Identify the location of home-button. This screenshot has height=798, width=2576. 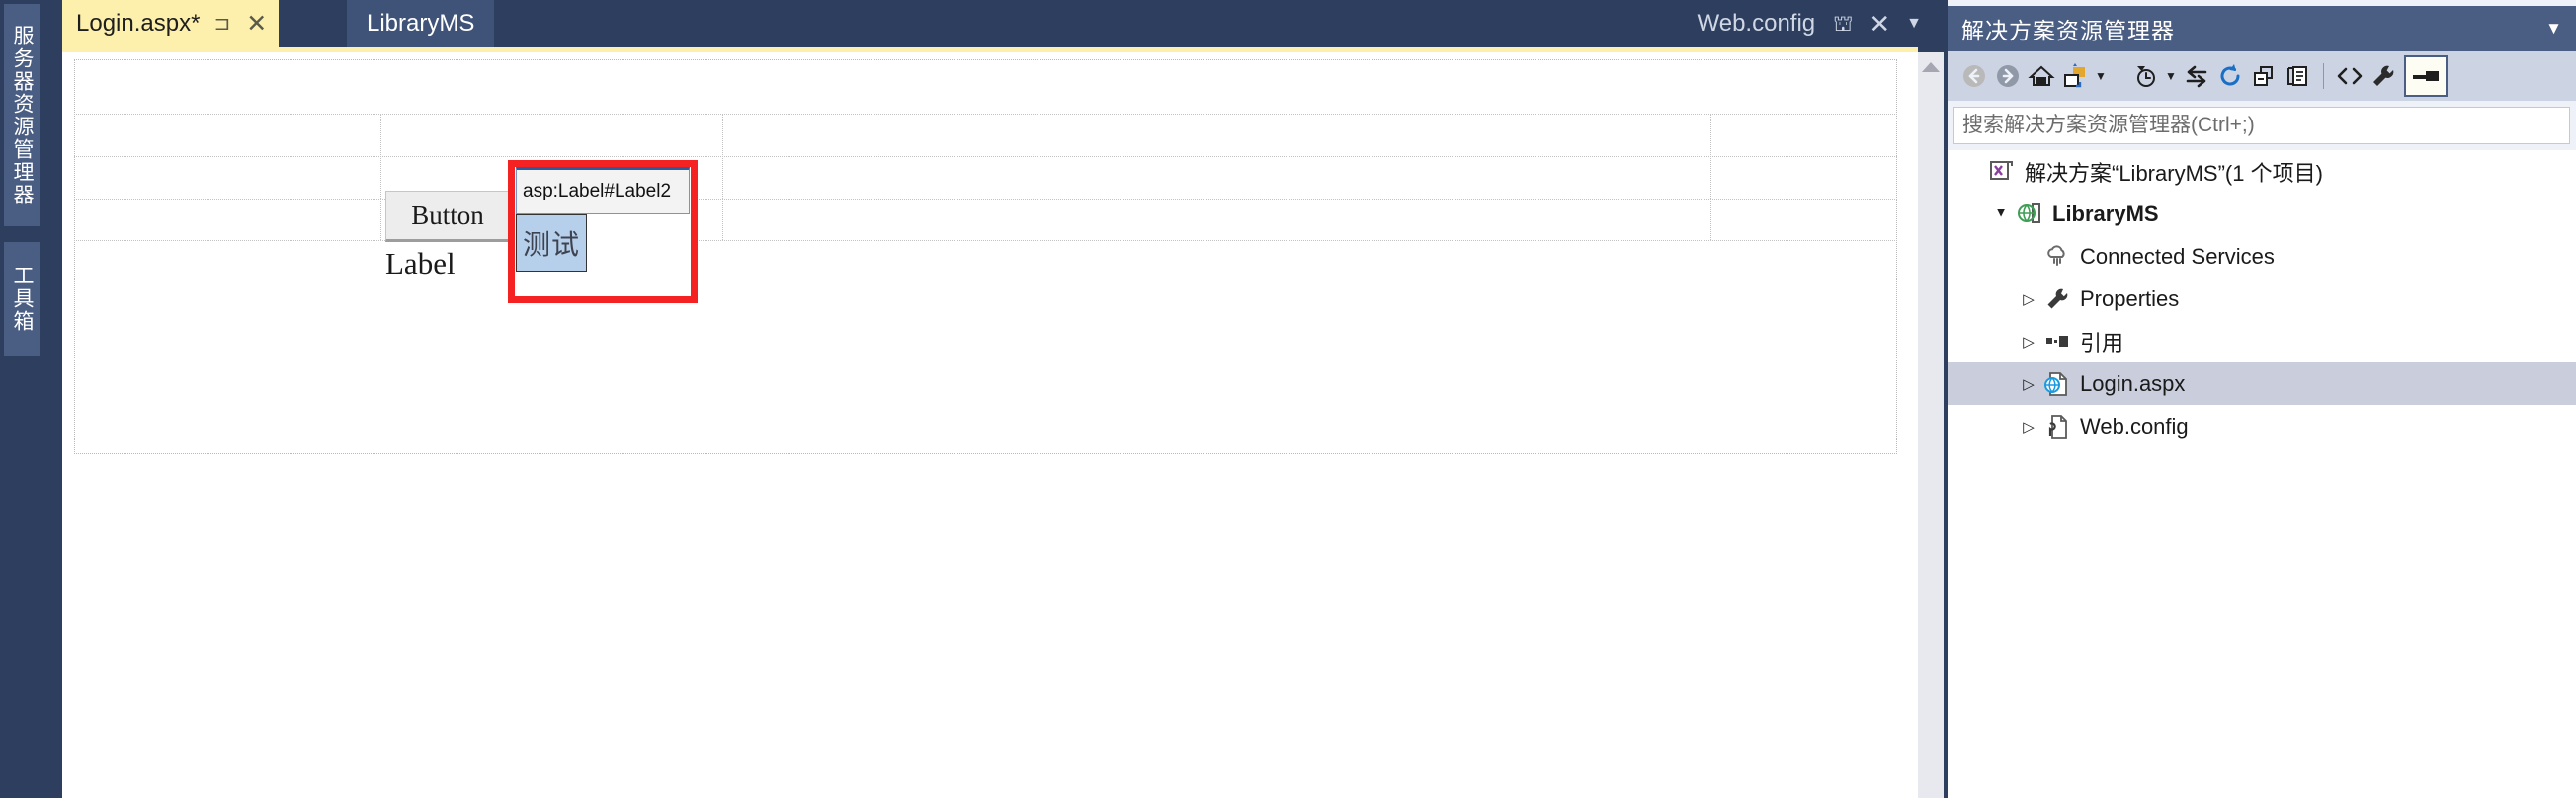
(2041, 76).